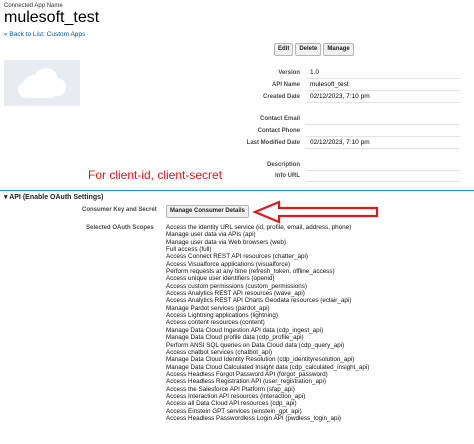 The width and height of the screenshot is (474, 444). I want to click on oauth-scope-item: Manage user data via APIs (api), so click(211, 235).